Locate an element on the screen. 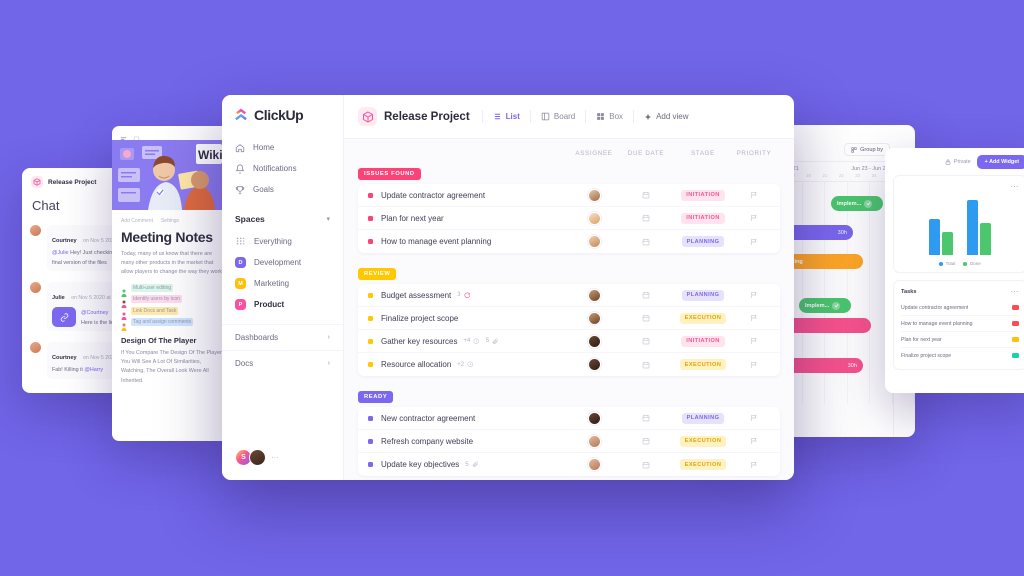 The height and width of the screenshot is (576, 1024). clickup-logo-icon is located at coordinates (241, 115).